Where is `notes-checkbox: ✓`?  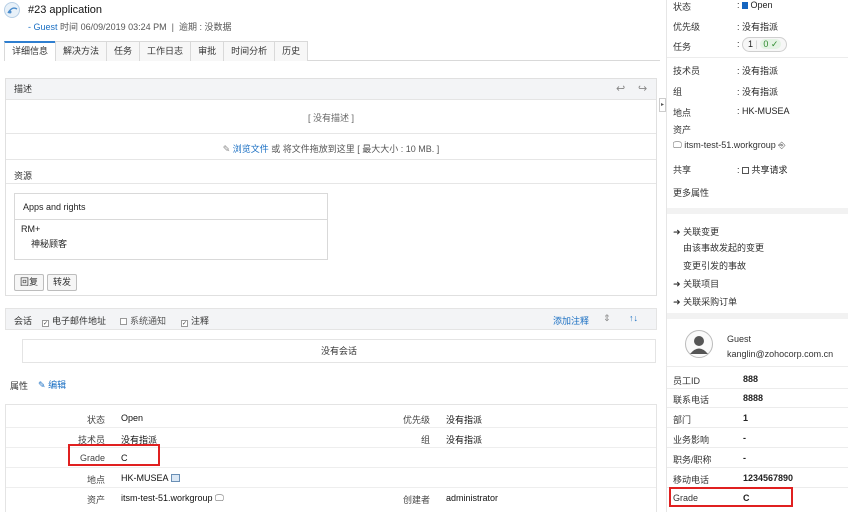
notes-checkbox: ✓ is located at coordinates (184, 323).